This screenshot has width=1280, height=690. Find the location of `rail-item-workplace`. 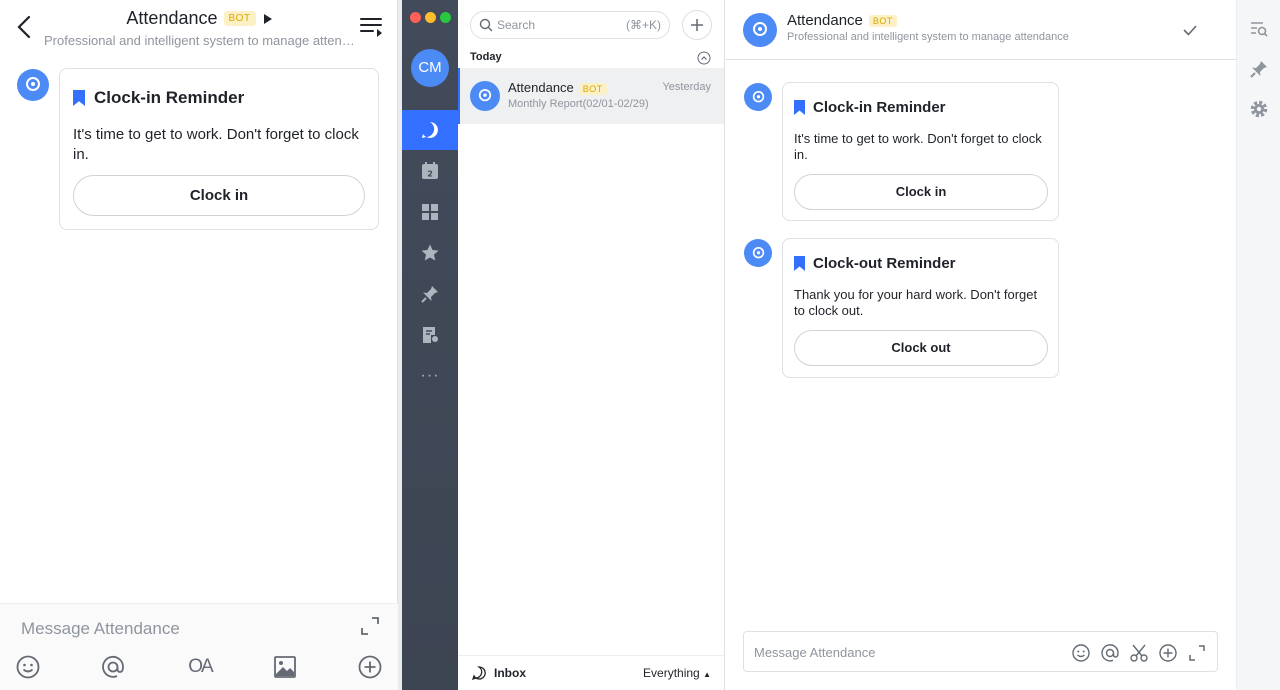

rail-item-workplace is located at coordinates (430, 212).